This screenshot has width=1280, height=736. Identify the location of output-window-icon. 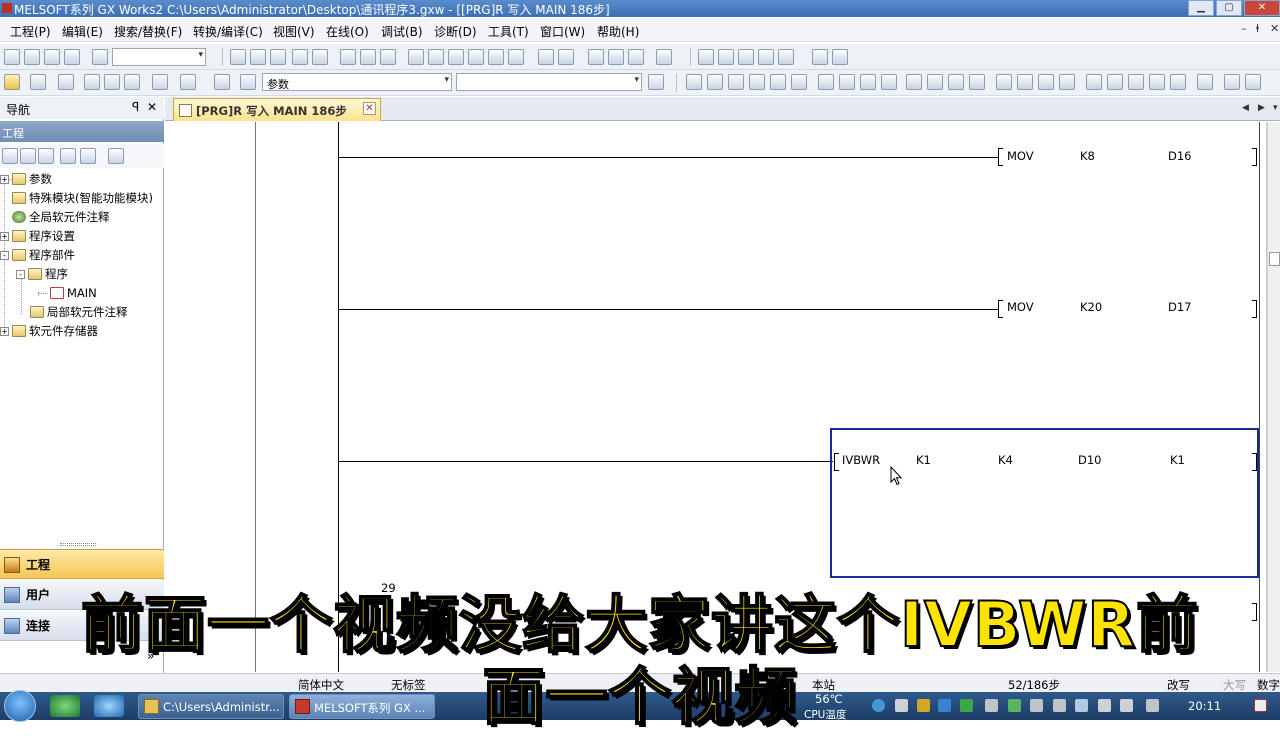
(66, 82).